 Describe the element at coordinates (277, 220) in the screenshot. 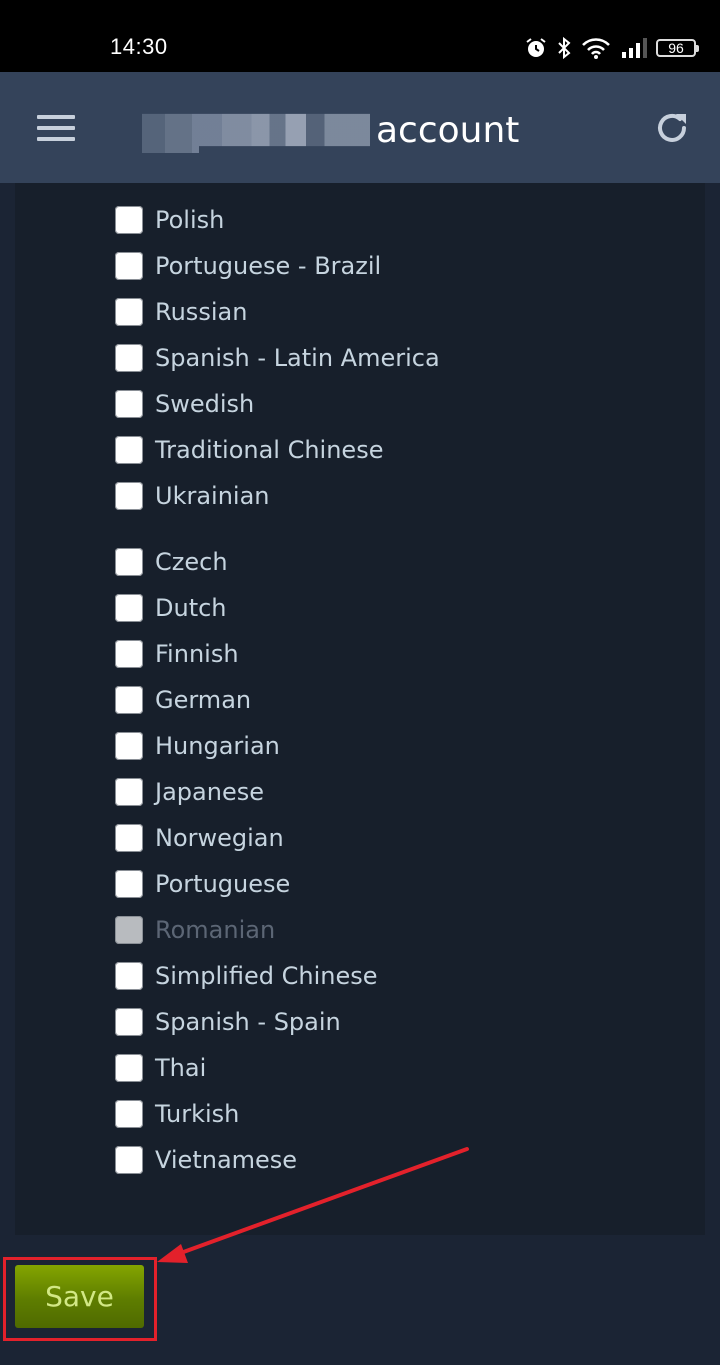

I see `language-checkbox-polish: Polish` at that location.